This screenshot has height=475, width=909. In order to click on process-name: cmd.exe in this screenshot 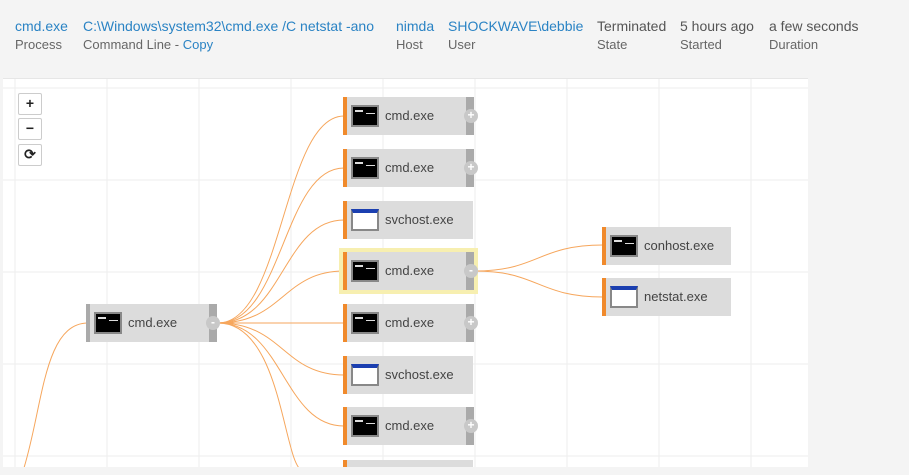, I will do `click(41, 26)`.